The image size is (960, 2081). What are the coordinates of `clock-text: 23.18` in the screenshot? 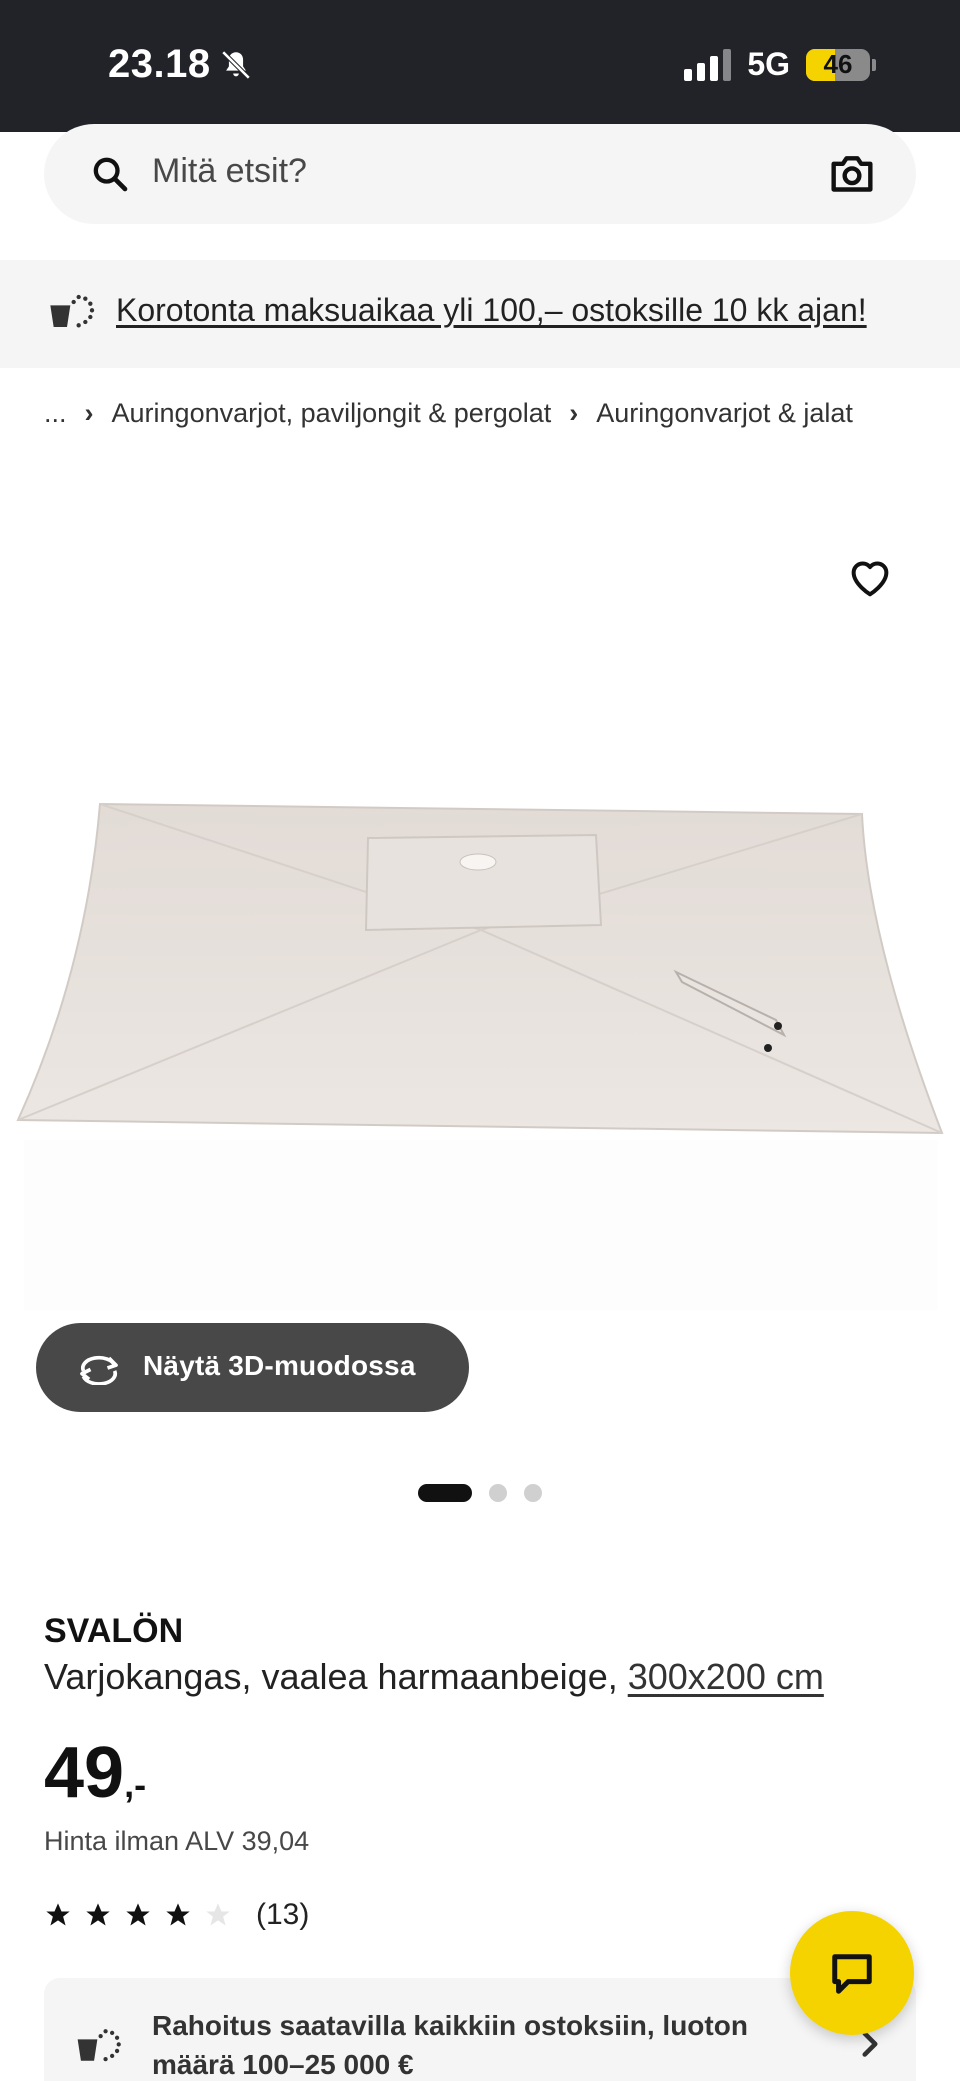 It's located at (159, 64).